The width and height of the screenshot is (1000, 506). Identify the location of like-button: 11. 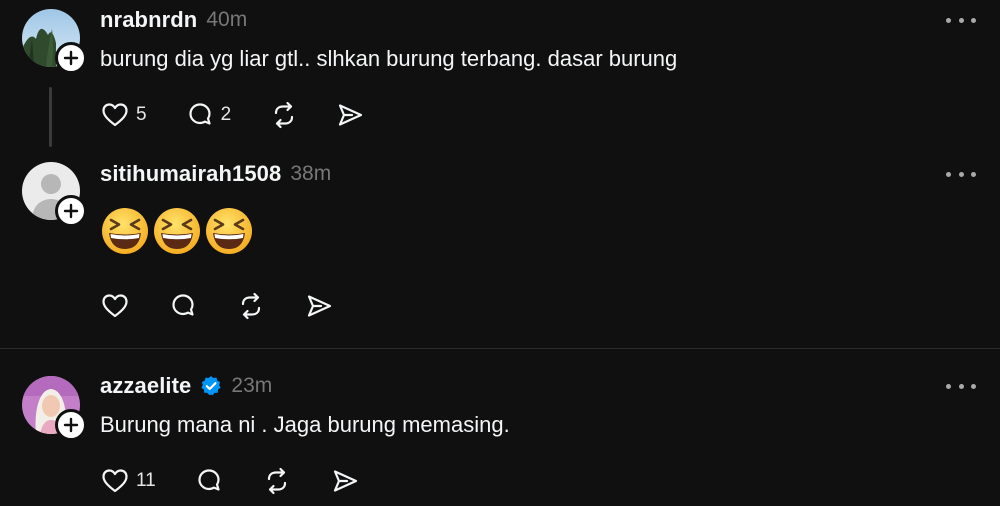
(128, 481).